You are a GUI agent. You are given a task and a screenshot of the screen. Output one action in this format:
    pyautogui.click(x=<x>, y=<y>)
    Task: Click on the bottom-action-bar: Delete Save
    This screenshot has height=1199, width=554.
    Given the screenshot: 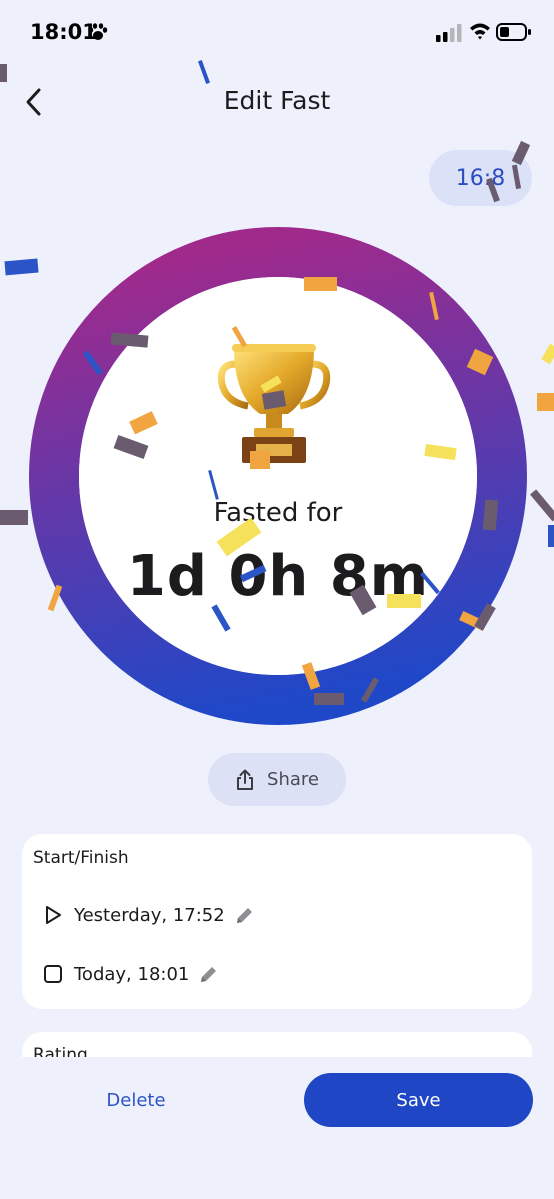 What is the action you would take?
    pyautogui.click(x=277, y=1128)
    